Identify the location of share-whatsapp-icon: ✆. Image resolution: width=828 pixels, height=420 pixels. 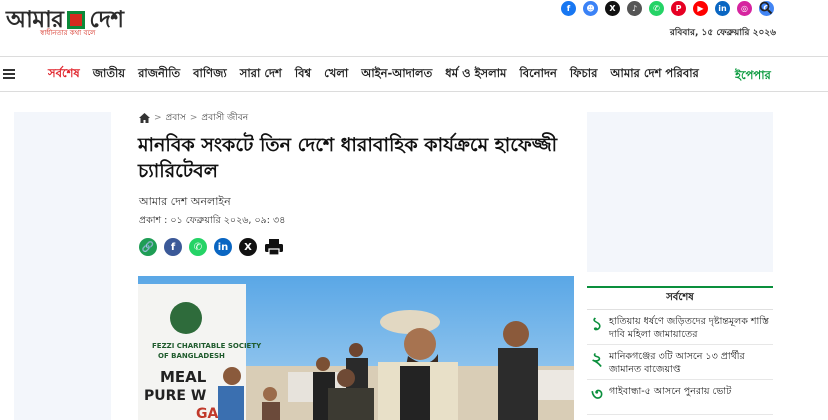
(198, 247).